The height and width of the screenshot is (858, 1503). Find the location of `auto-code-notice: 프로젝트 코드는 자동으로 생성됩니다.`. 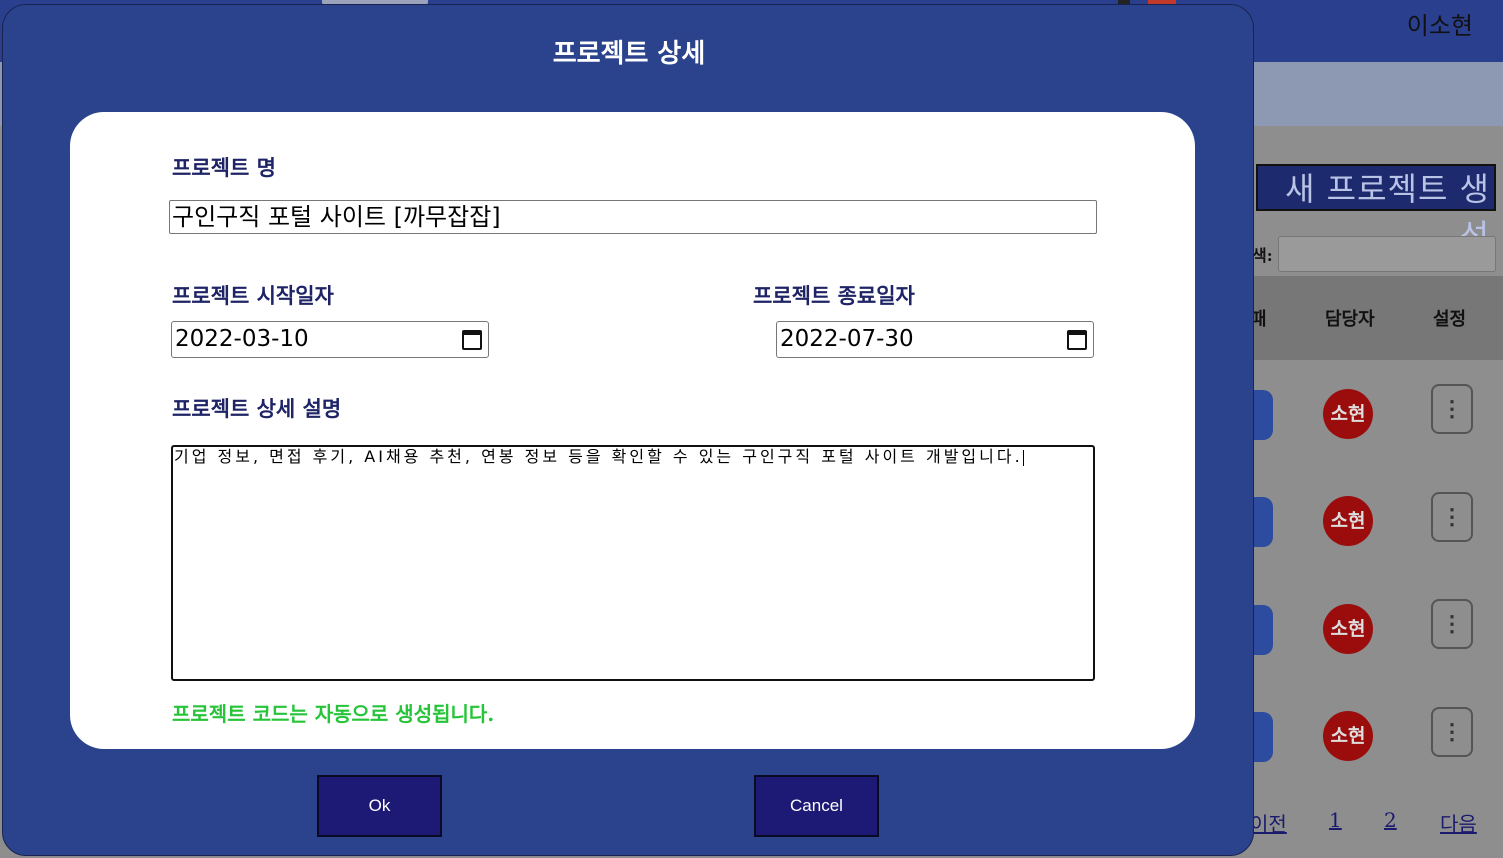

auto-code-notice: 프로젝트 코드는 자동으로 생성됩니다. is located at coordinates (333, 714).